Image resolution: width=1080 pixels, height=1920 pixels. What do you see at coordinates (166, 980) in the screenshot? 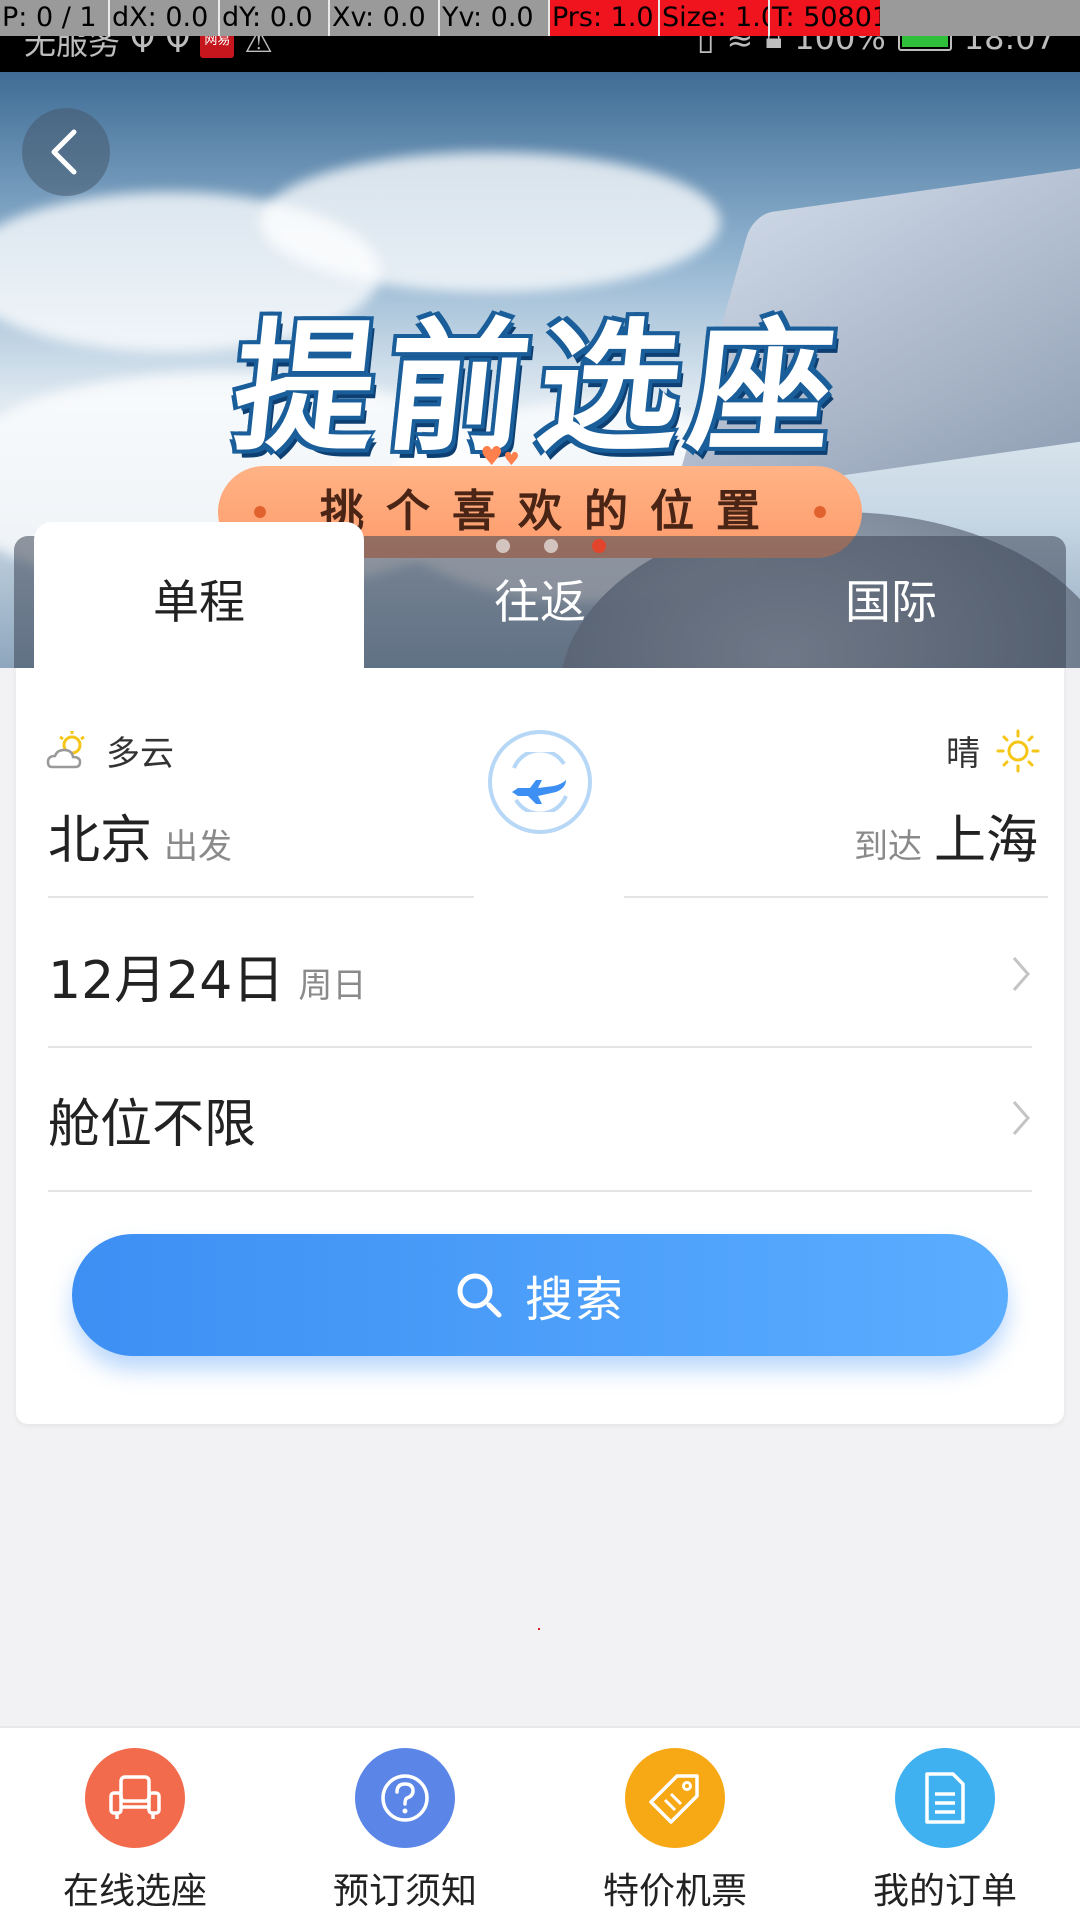
I see `departure-date: 12月24日` at bounding box center [166, 980].